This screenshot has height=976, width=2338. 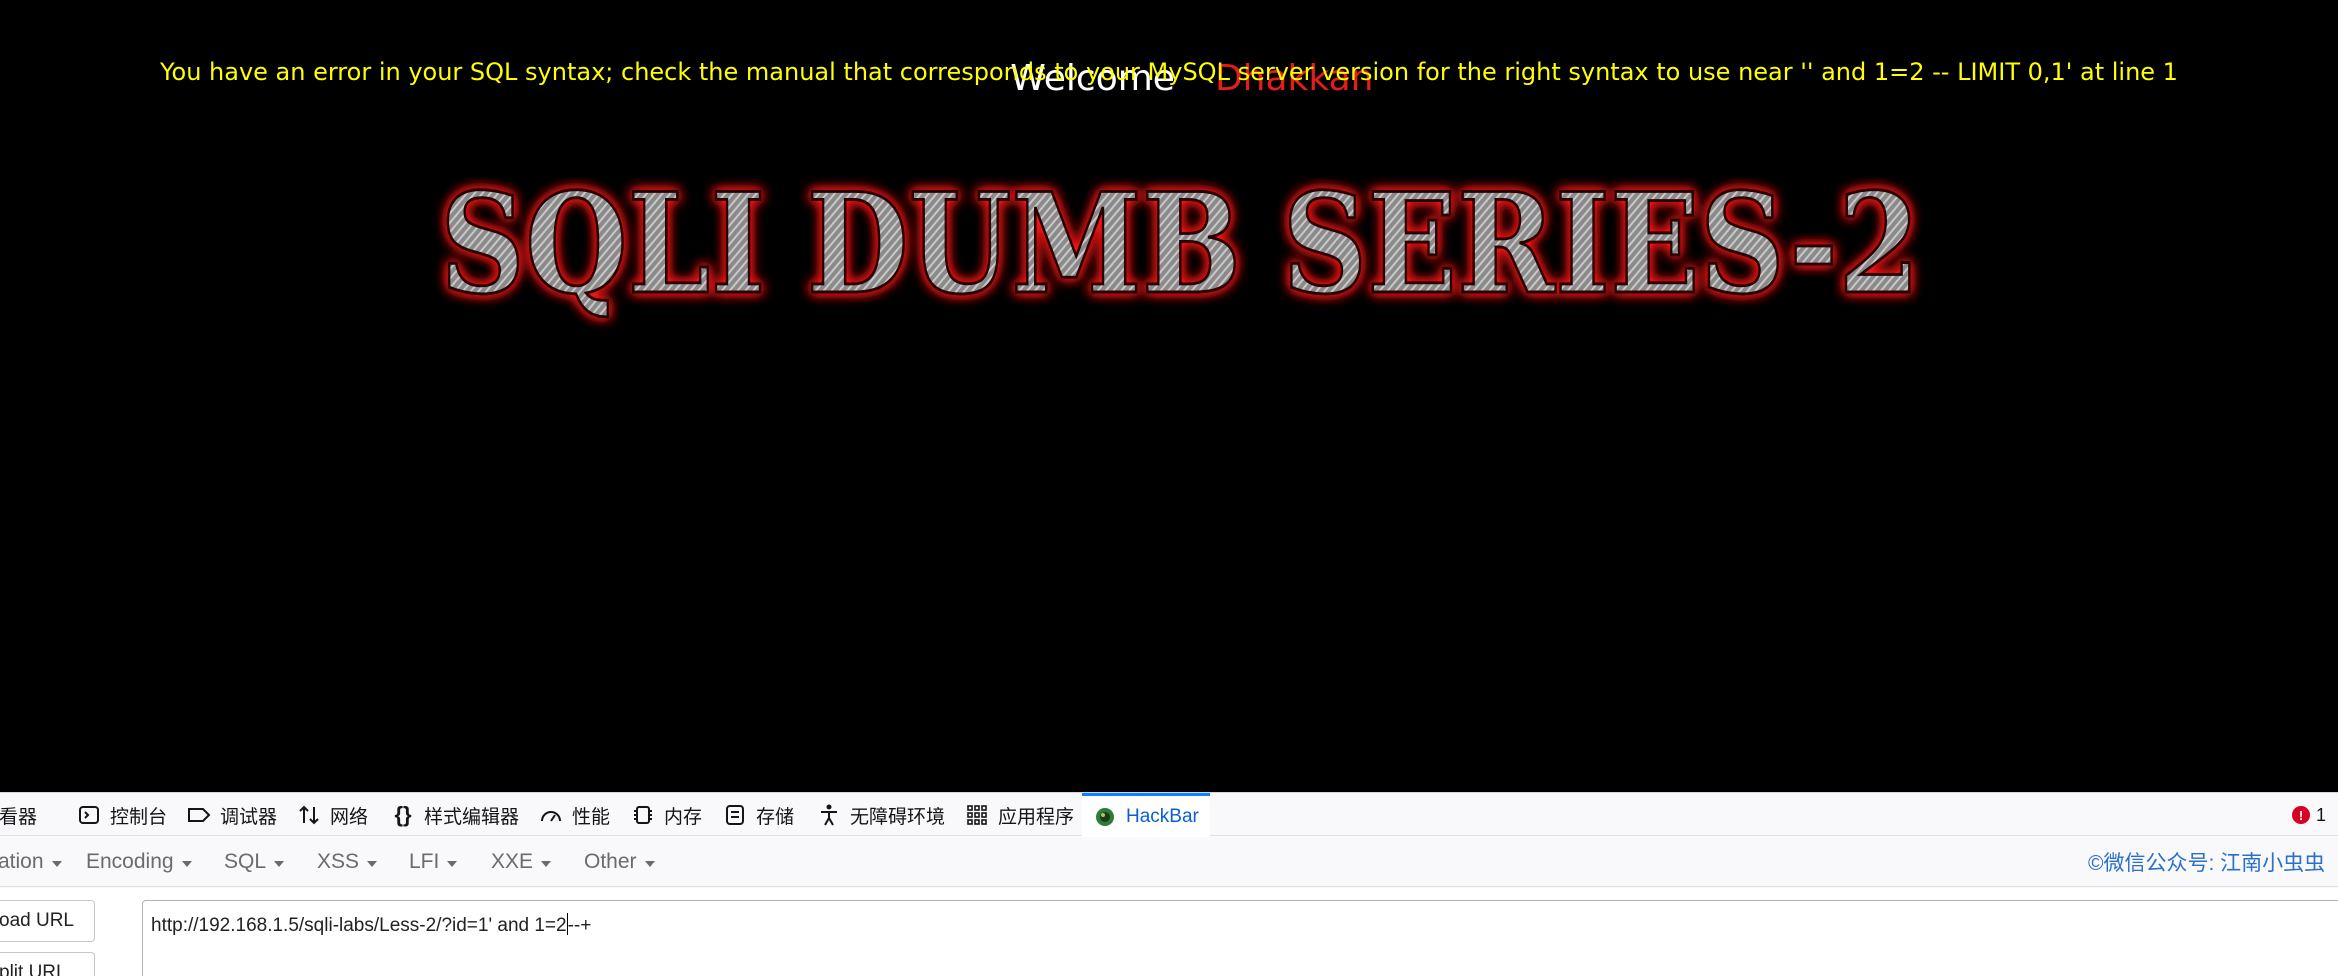 I want to click on tab-label: 调试器, so click(x=249, y=817).